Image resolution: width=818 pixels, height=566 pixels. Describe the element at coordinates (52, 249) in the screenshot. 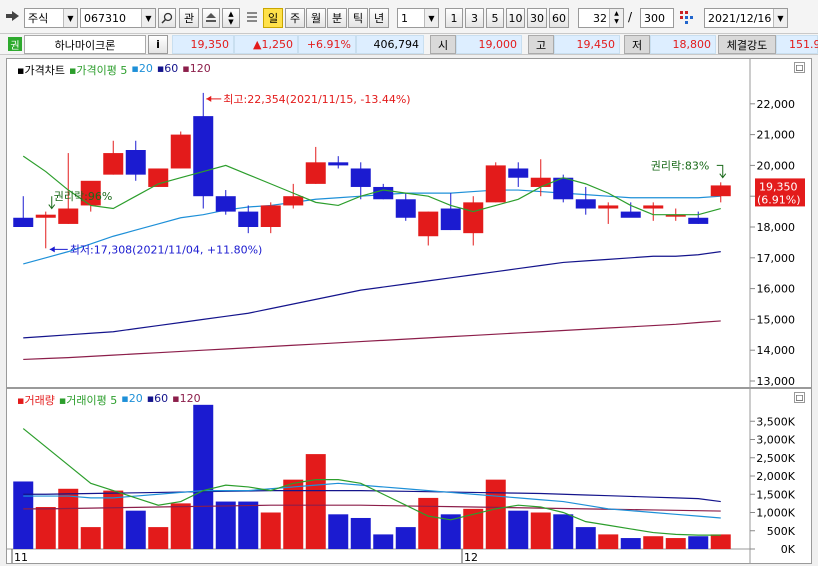

I see `low-arrow-head` at that location.